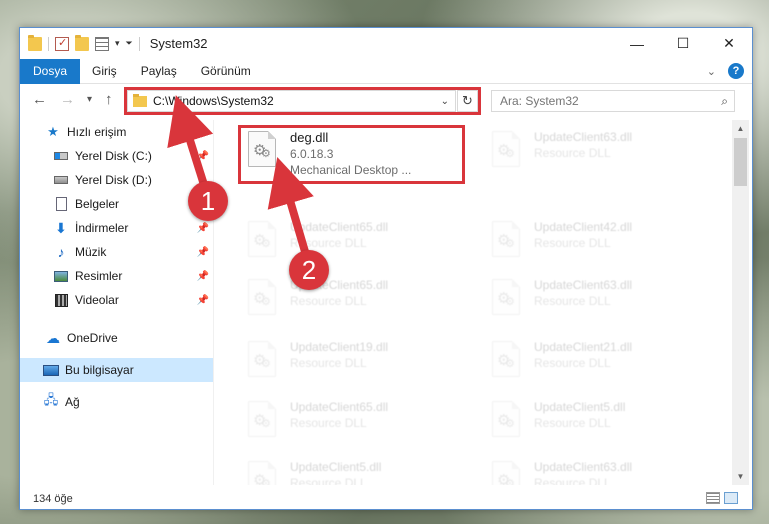  Describe the element at coordinates (208, 201) in the screenshot. I see `step-1-badge: 1` at that location.